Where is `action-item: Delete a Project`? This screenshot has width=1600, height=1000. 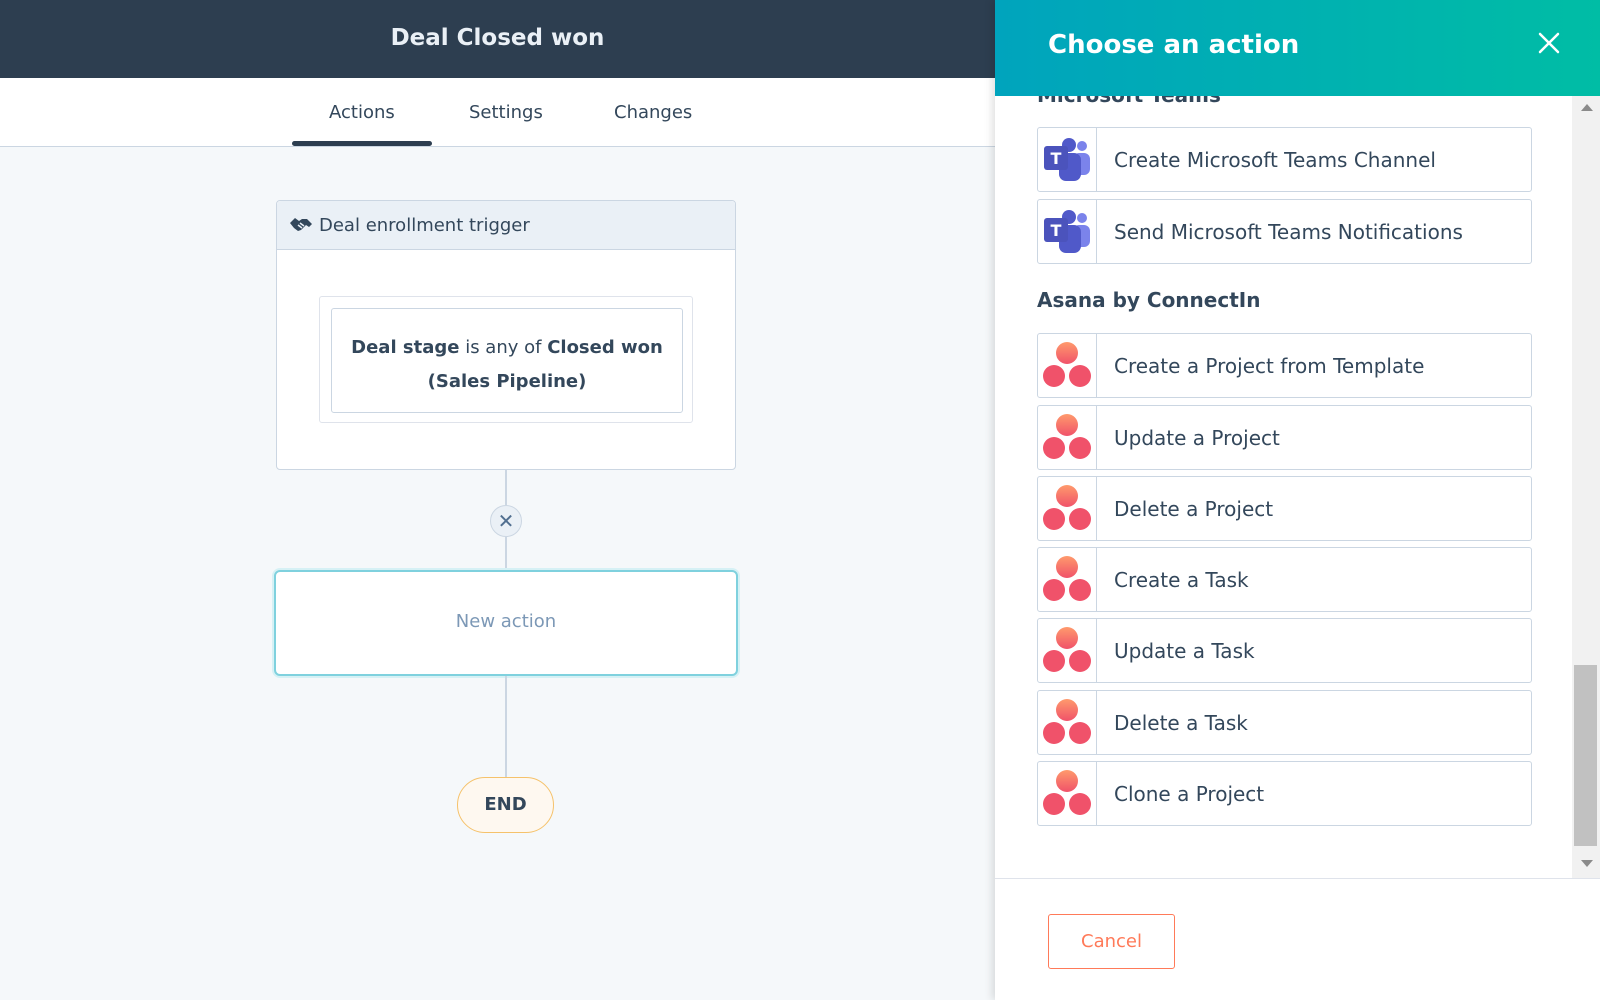
action-item: Delete a Project is located at coordinates (1284, 508).